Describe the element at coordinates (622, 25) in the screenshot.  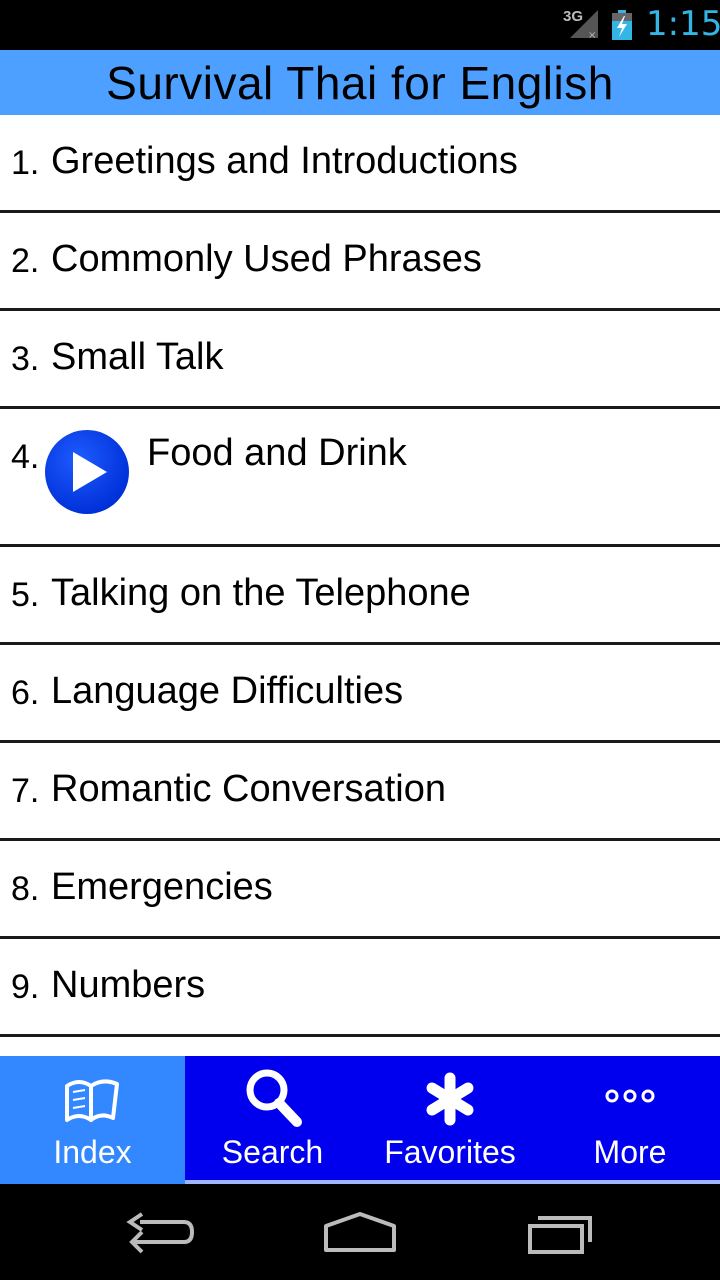
I see `battery-charging-icon` at that location.